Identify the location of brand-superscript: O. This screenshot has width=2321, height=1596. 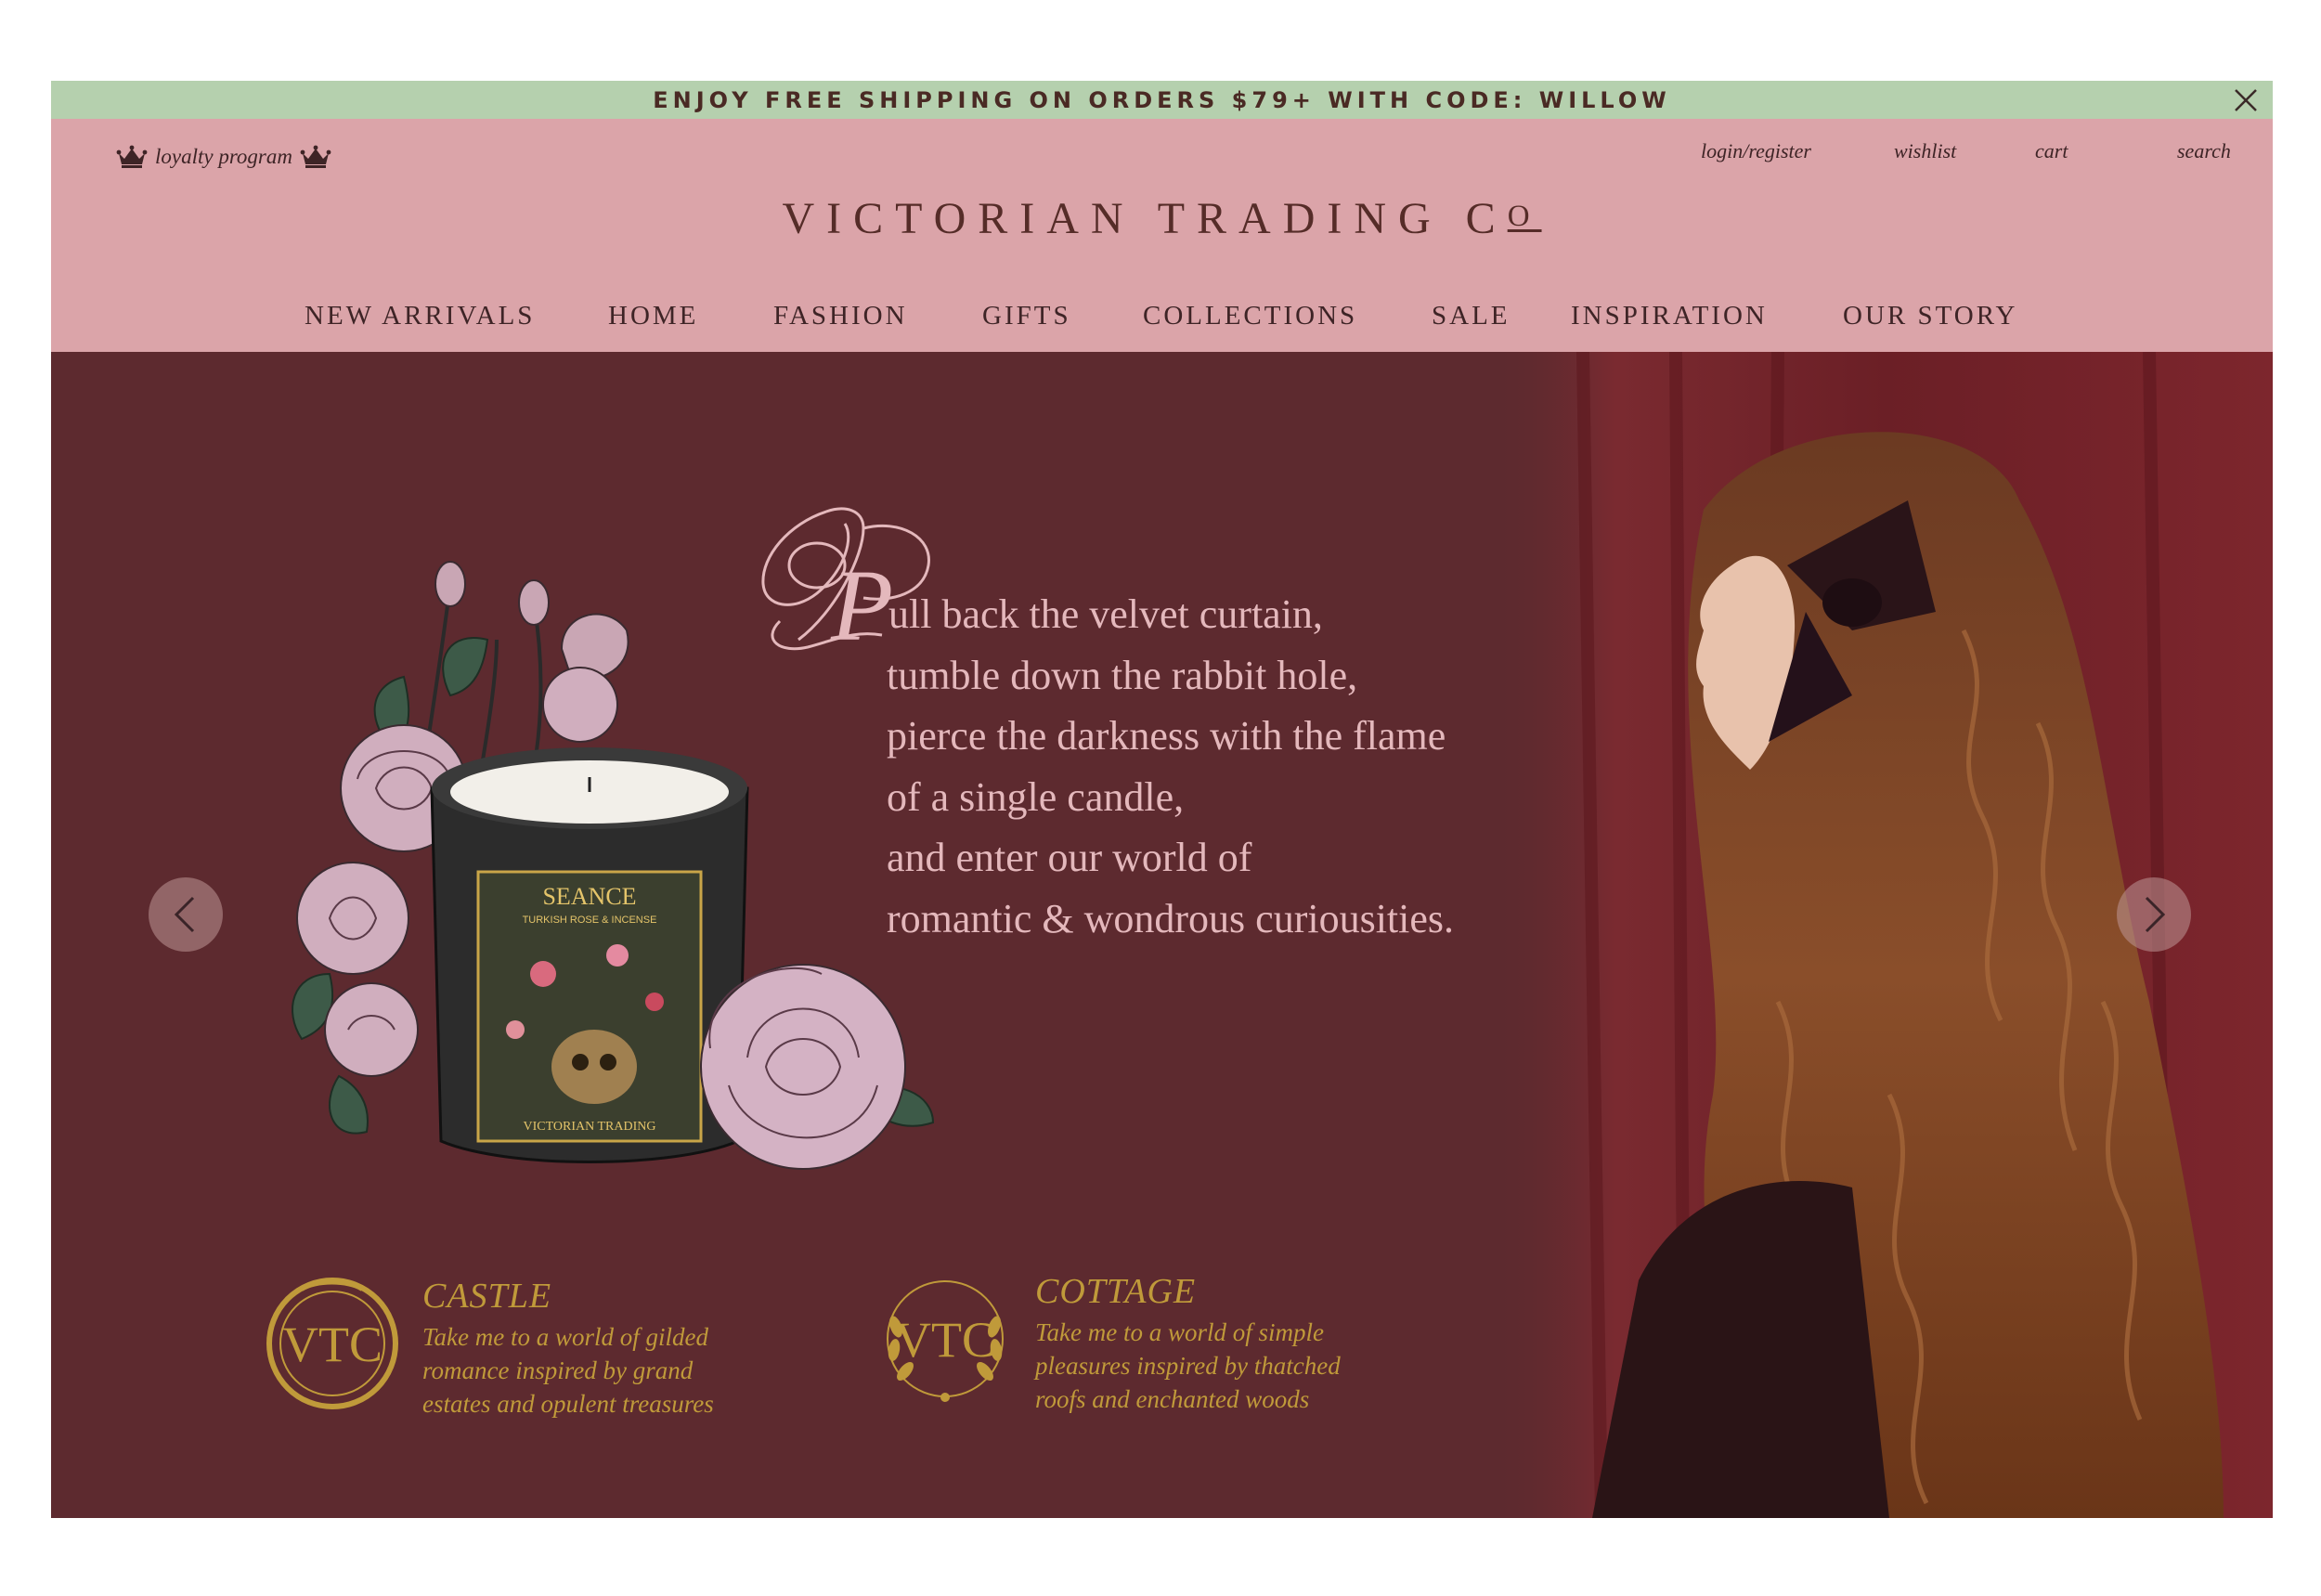
(1525, 216).